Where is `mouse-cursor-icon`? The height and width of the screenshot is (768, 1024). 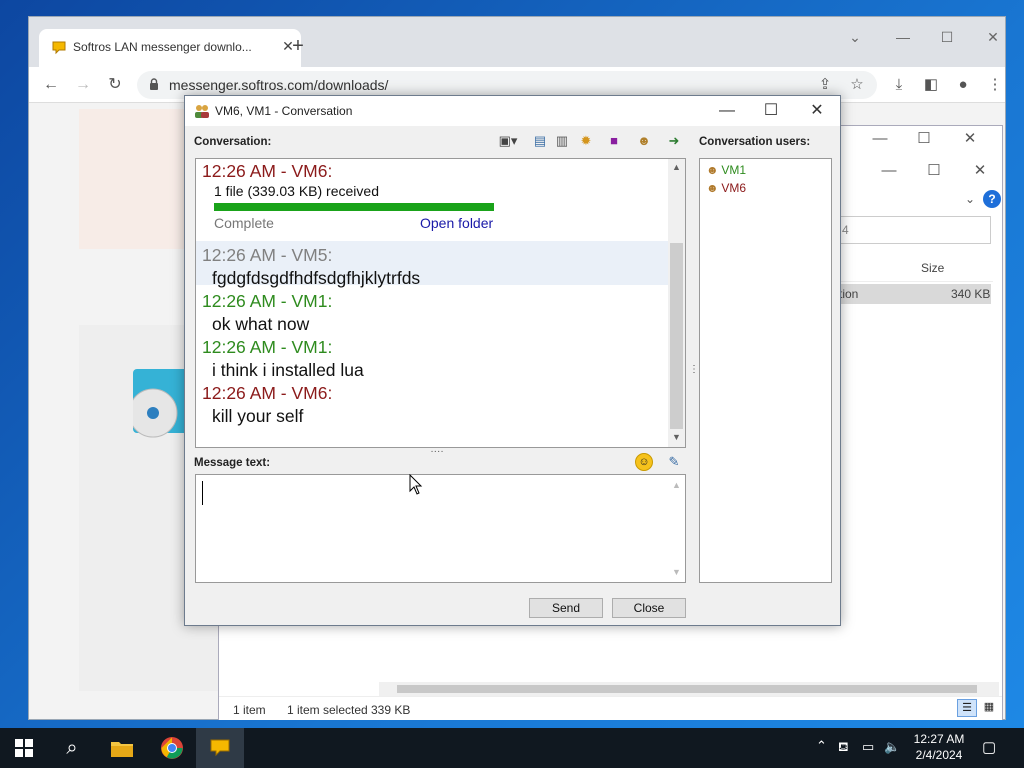
mouse-cursor-icon is located at coordinates (416, 484).